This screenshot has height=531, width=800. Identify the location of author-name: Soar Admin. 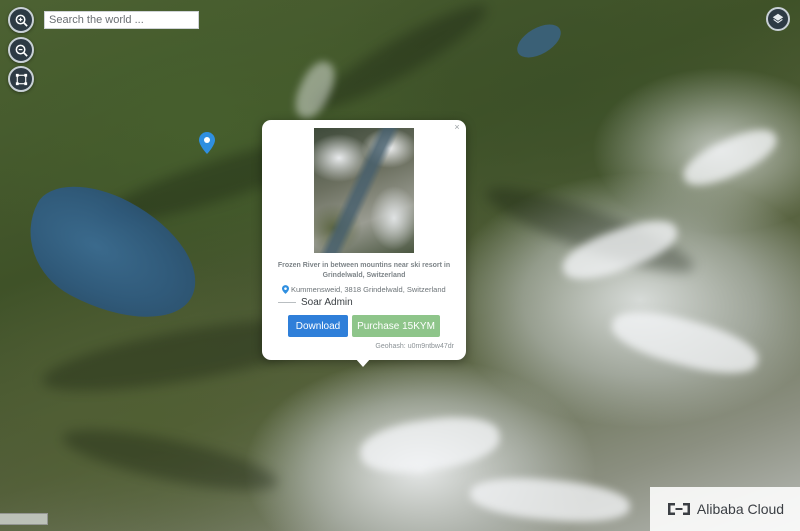
(327, 302).